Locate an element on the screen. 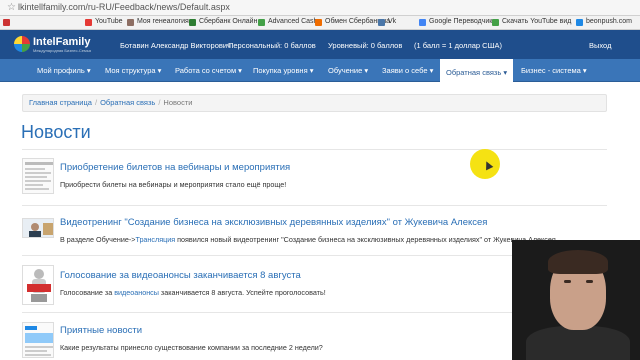  exchange-icon is located at coordinates (318, 22).